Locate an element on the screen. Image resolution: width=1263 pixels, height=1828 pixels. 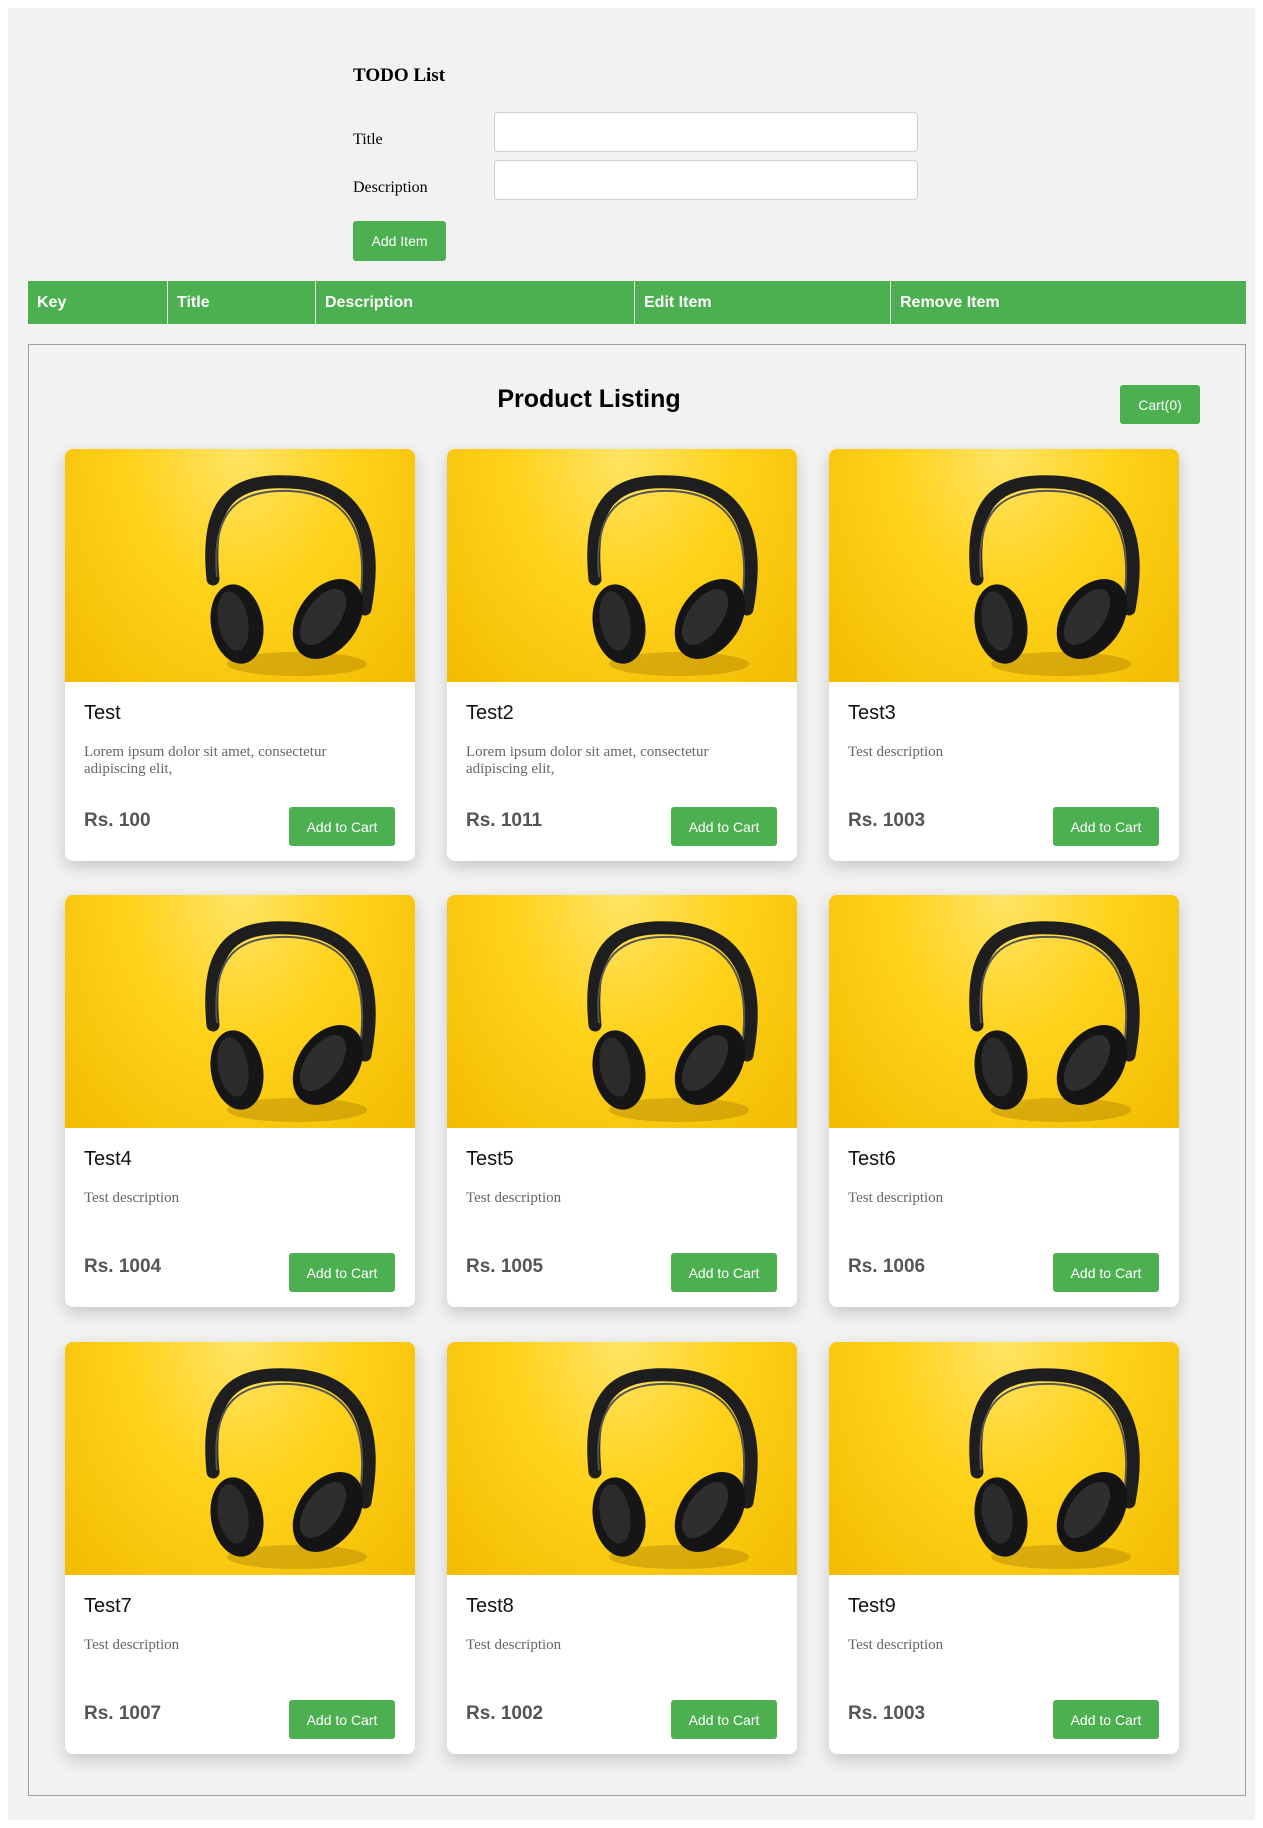
product-title: Test2 is located at coordinates (490, 713).